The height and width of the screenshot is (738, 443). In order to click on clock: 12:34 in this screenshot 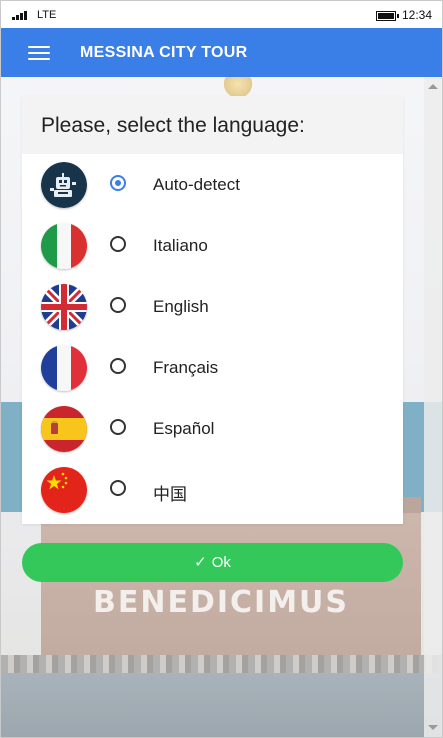, I will do `click(417, 15)`.